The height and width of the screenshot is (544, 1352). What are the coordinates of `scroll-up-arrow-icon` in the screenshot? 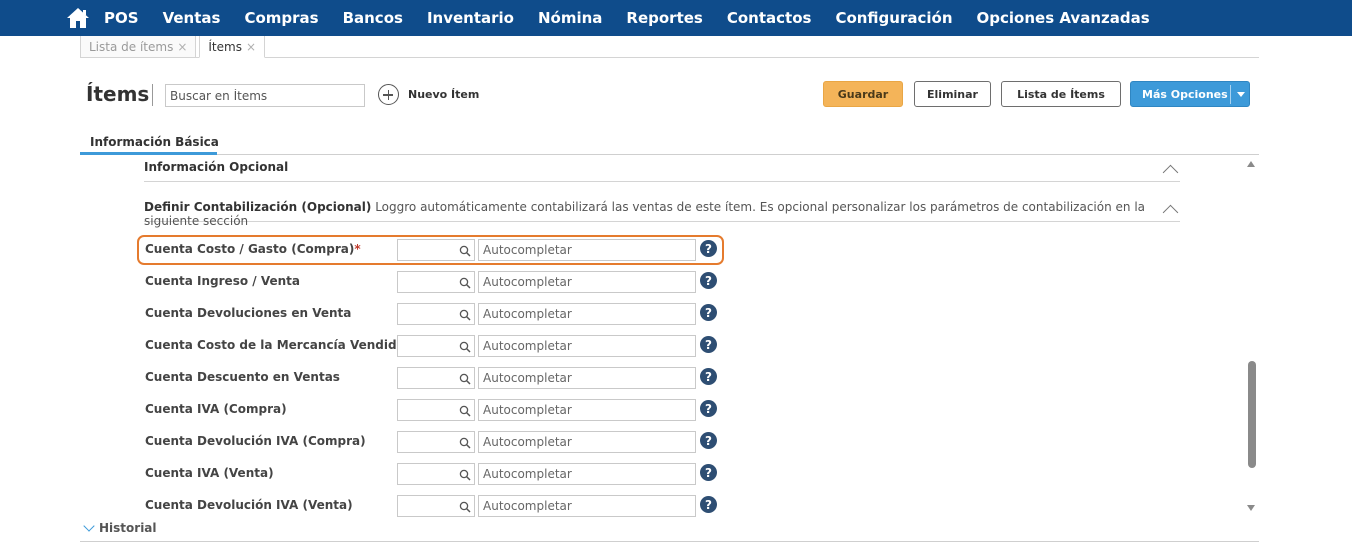 It's located at (1251, 164).